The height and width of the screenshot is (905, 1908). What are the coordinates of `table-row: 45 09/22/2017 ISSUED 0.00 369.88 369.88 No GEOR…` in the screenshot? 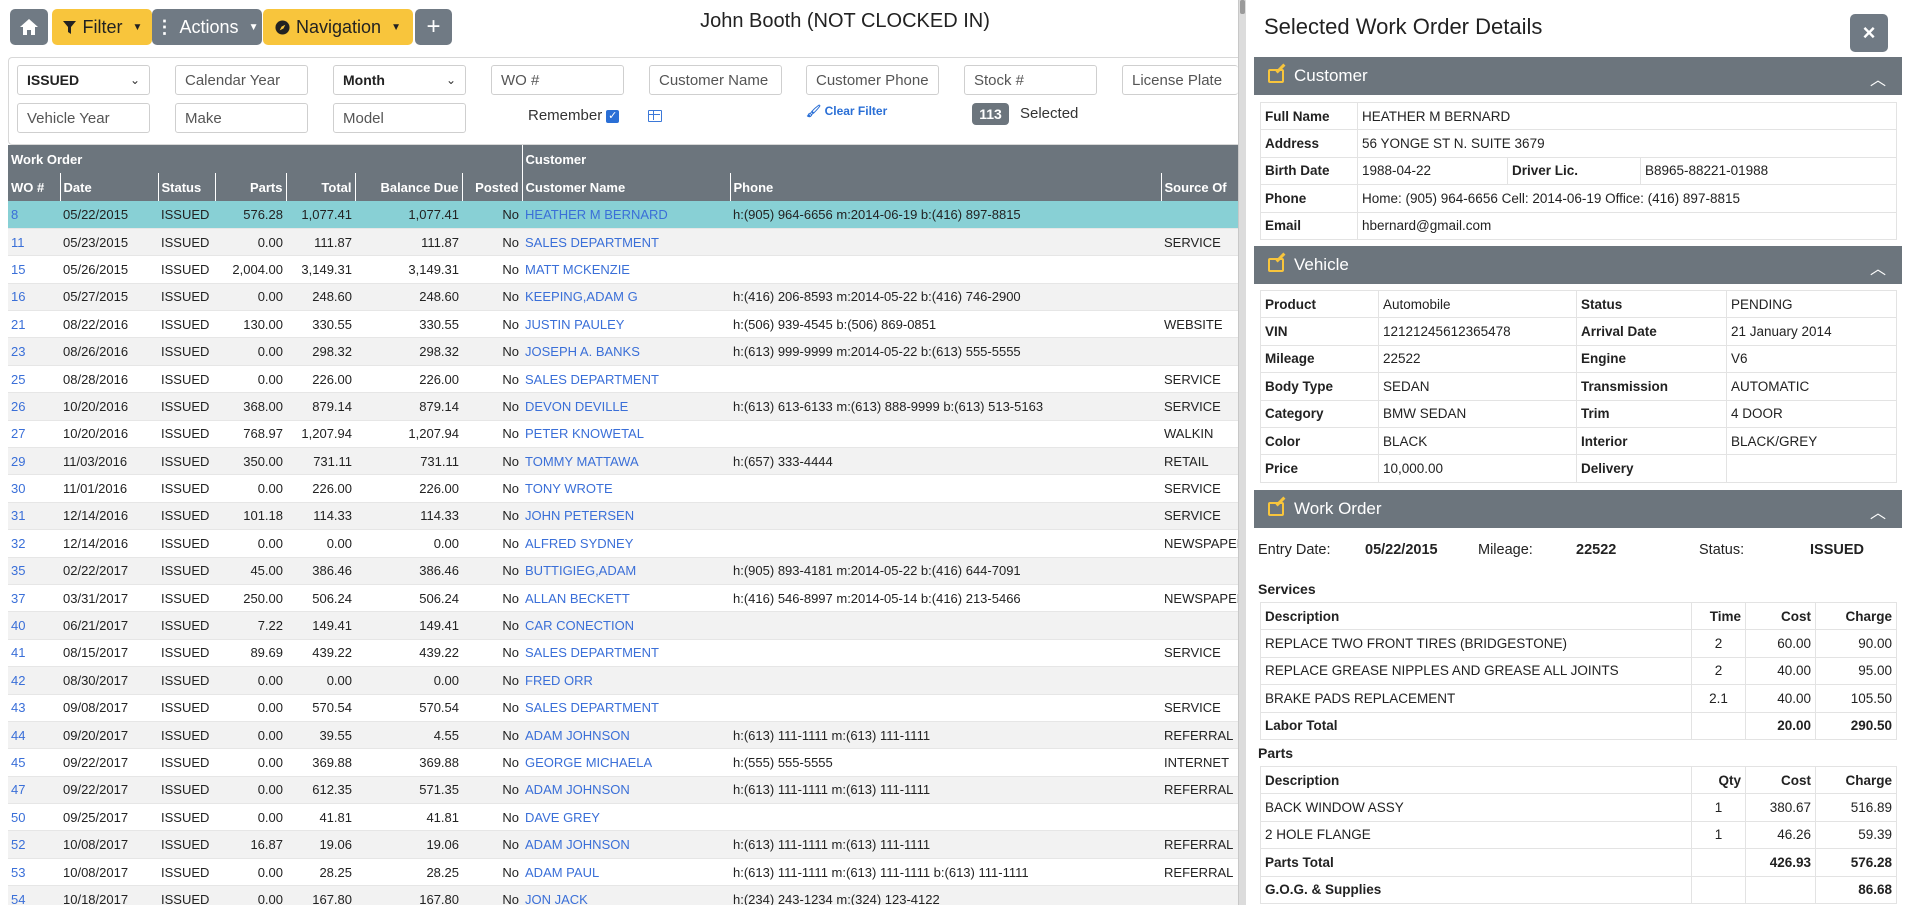 It's located at (623, 762).